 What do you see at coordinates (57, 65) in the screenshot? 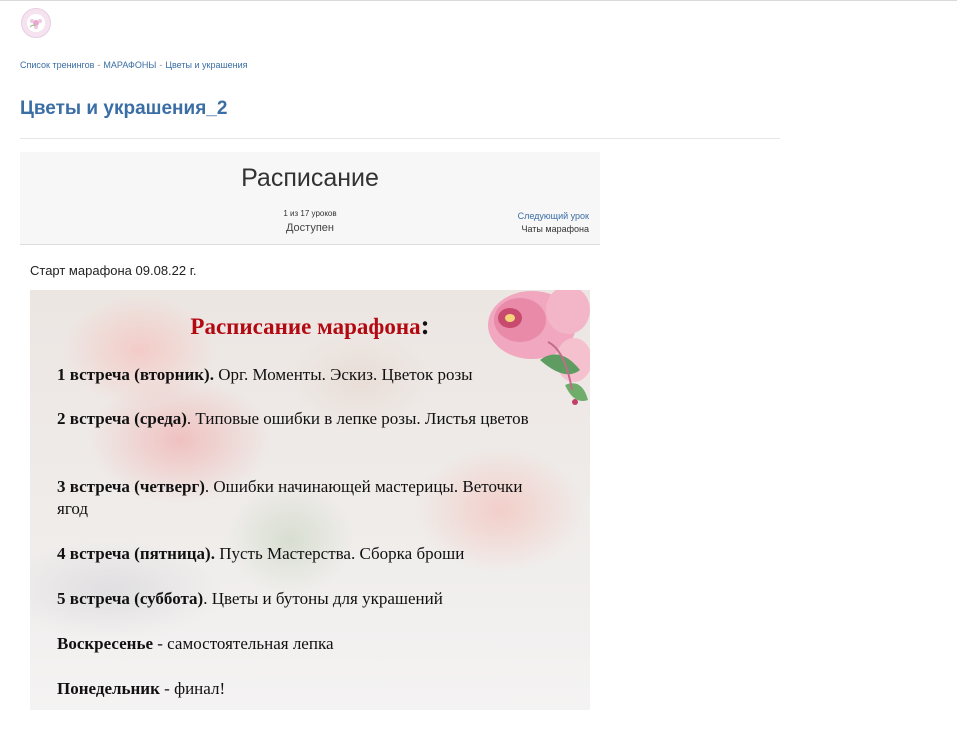
I see `breadcrumb-trainings-list: Список тренингов` at bounding box center [57, 65].